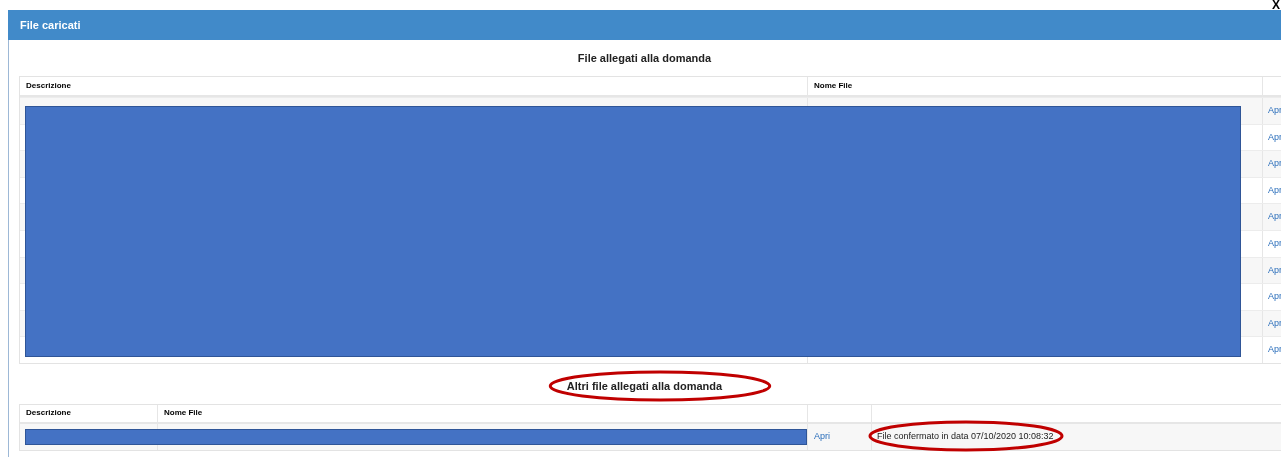  What do you see at coordinates (50, 25) in the screenshot?
I see `dialog-title: File caricati` at bounding box center [50, 25].